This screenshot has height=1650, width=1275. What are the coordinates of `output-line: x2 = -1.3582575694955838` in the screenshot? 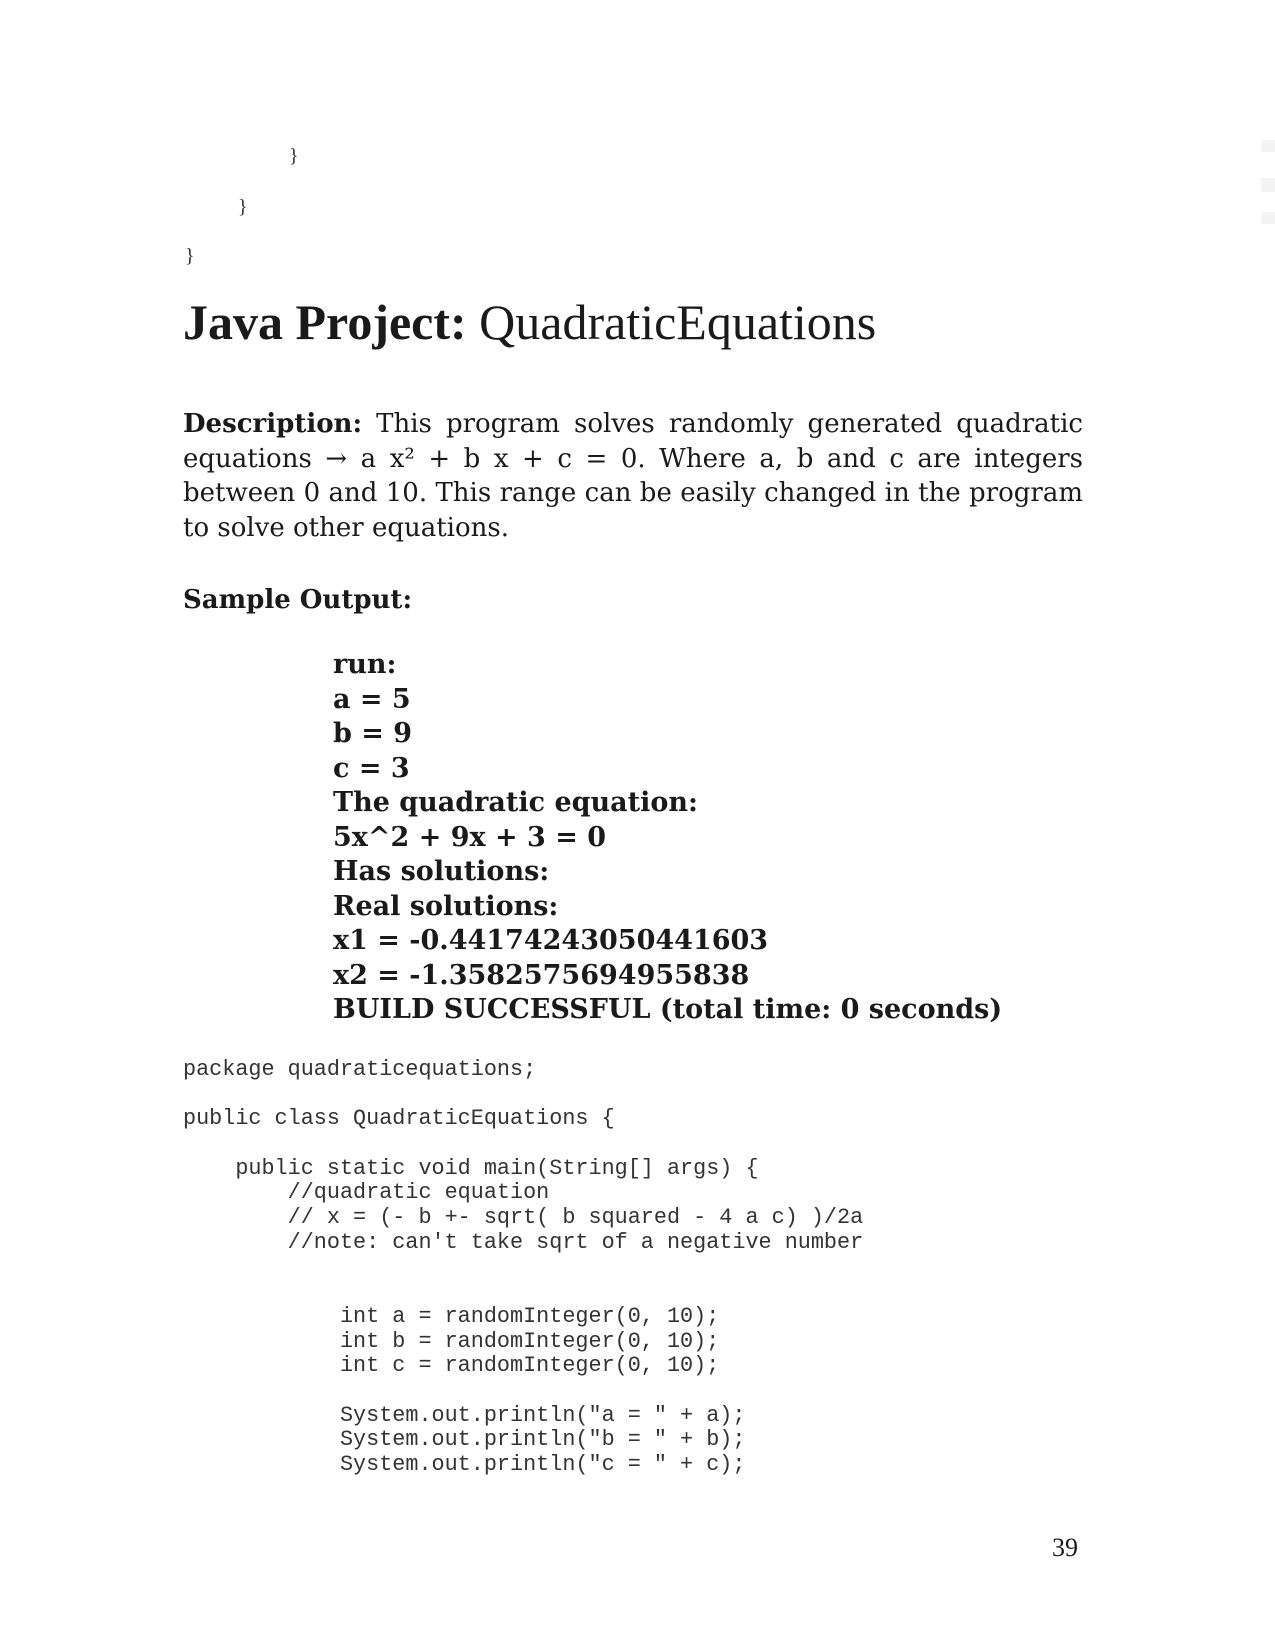 It's located at (541, 975).